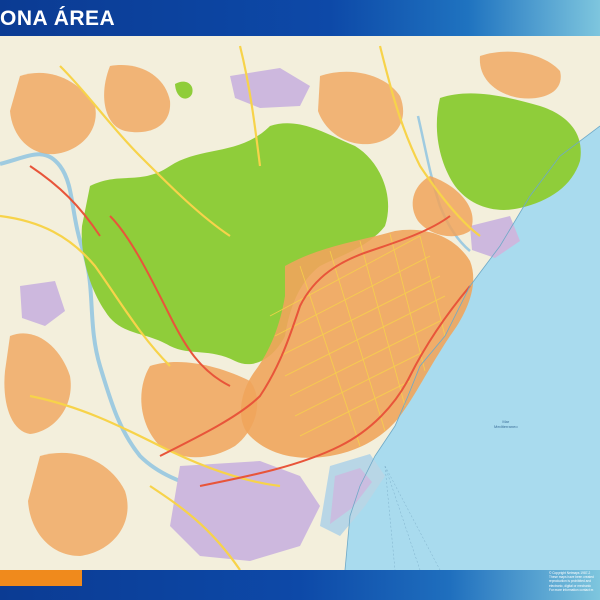 The image size is (600, 600). I want to click on copyright-line: For more information contact m, so click(571, 589).